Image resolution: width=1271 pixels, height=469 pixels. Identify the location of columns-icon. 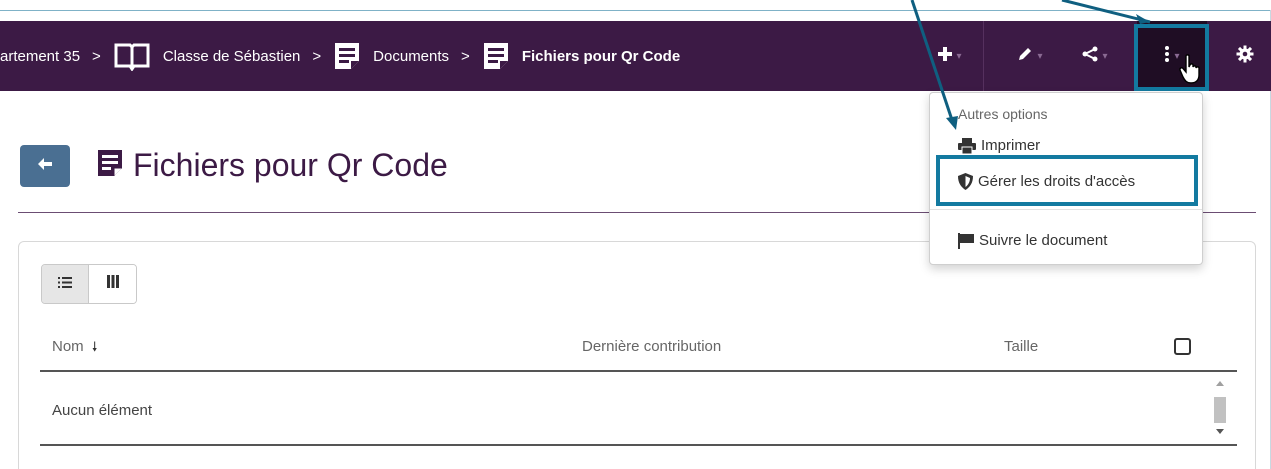
(112, 284).